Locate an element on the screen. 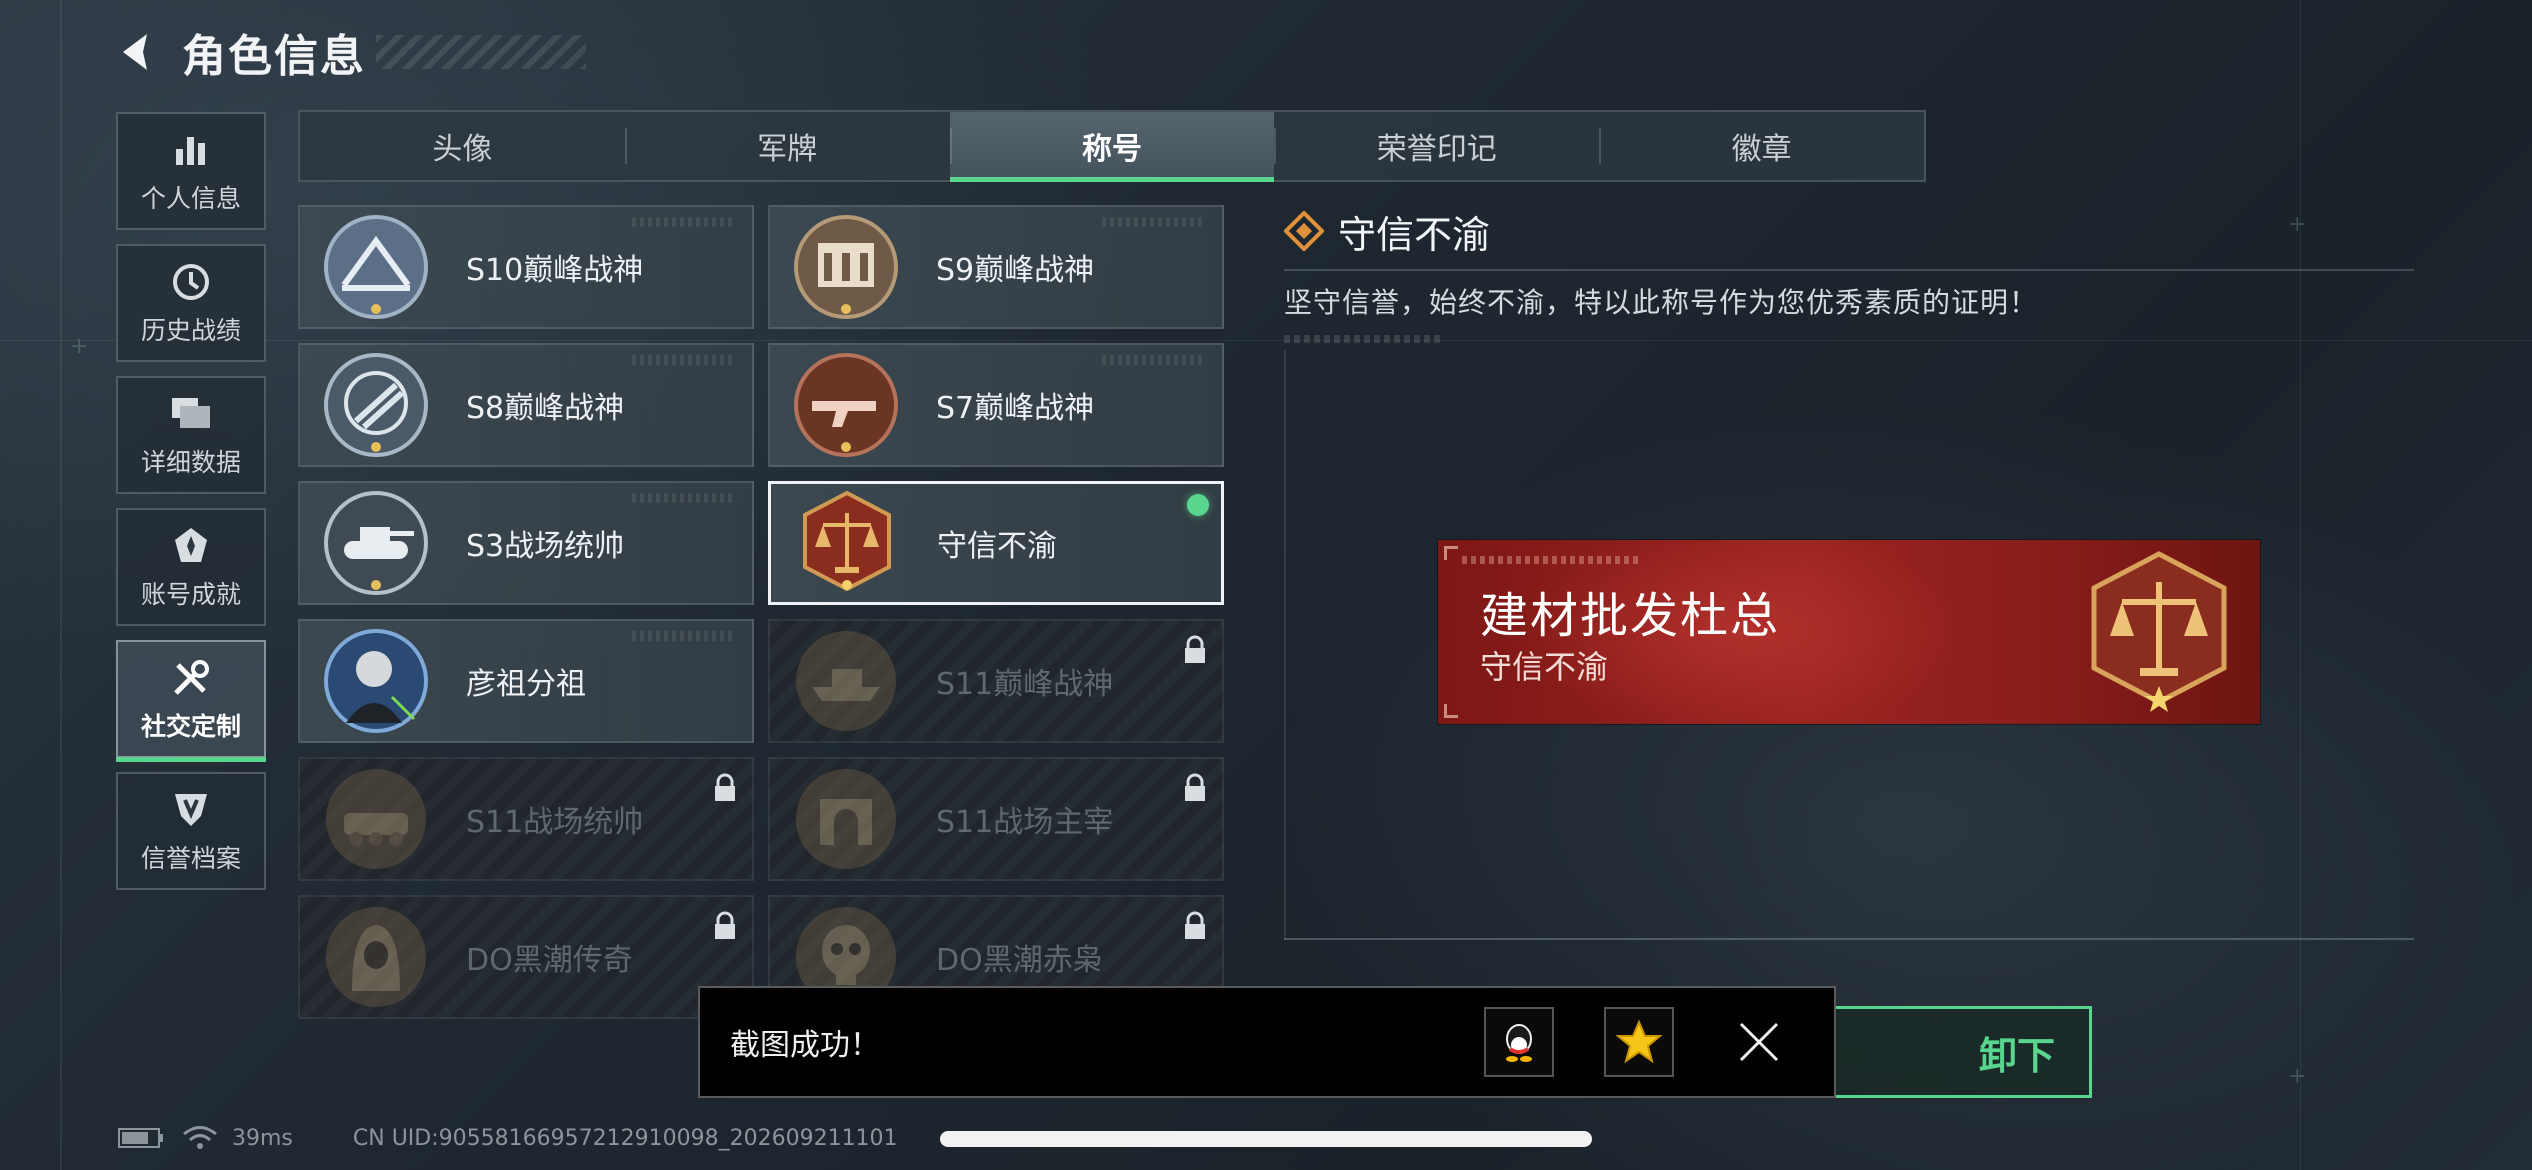  grid-line is located at coordinates (61, 585).